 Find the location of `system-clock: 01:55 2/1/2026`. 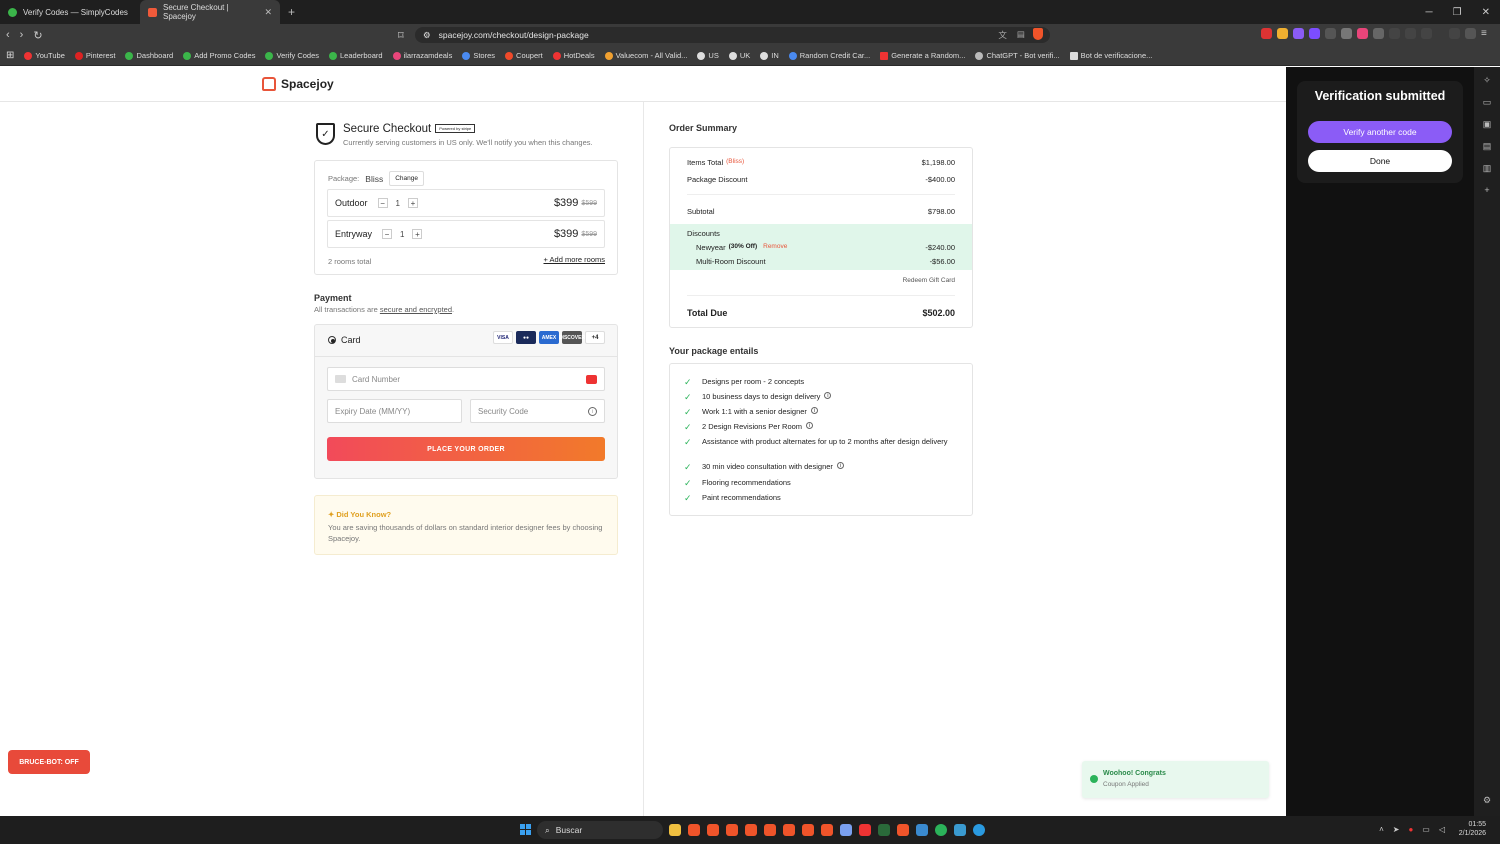

system-clock: 01:55 2/1/2026 is located at coordinates (1472, 829).